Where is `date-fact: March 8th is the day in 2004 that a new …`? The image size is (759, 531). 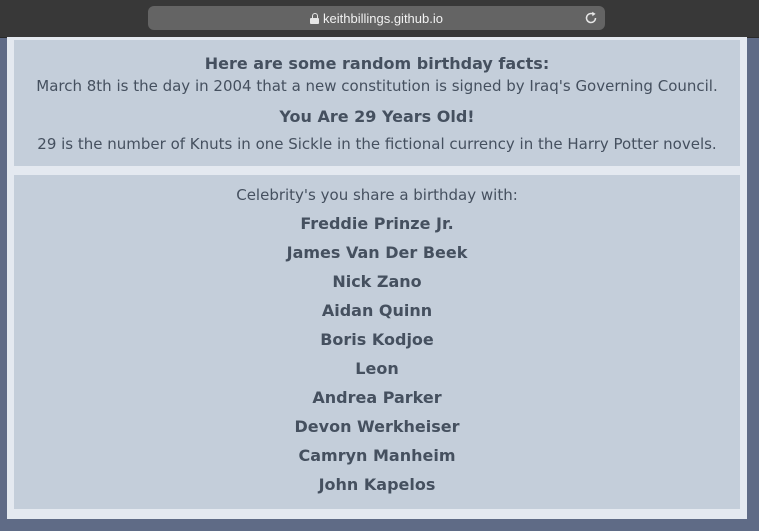 date-fact: March 8th is the day in 2004 that a new … is located at coordinates (377, 86).